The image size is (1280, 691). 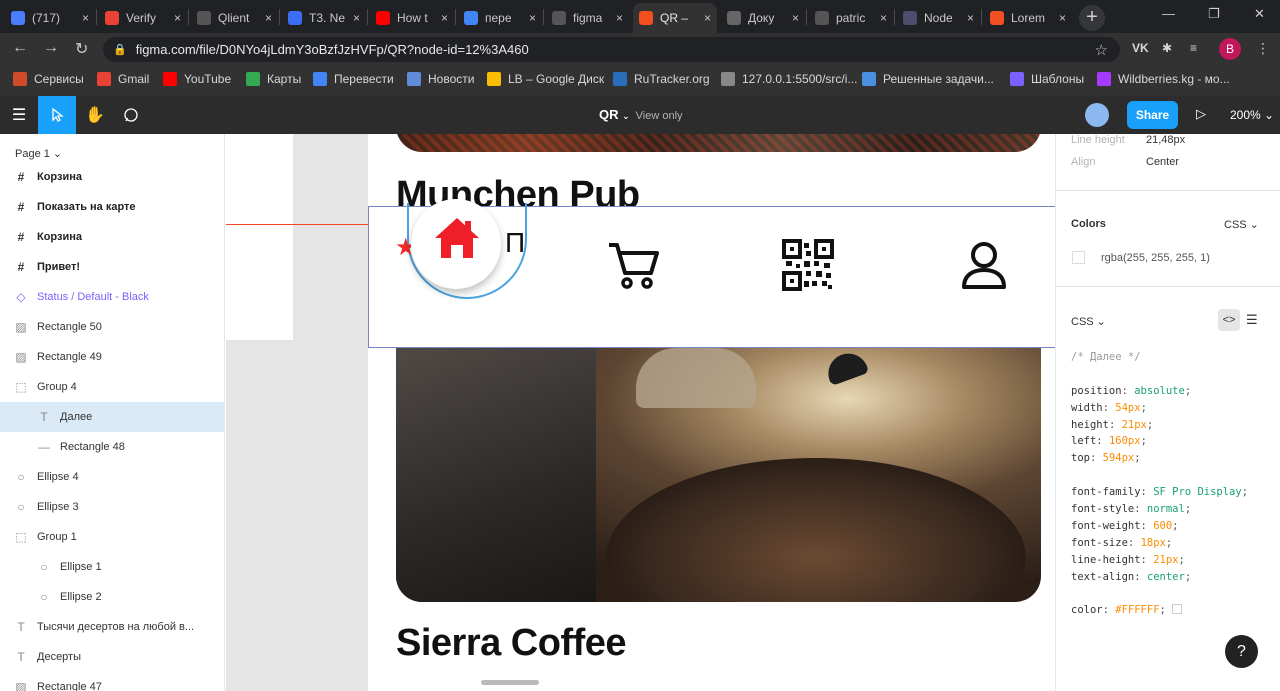 I want to click on bookmark-item: Перевести, so click(x=353, y=79).